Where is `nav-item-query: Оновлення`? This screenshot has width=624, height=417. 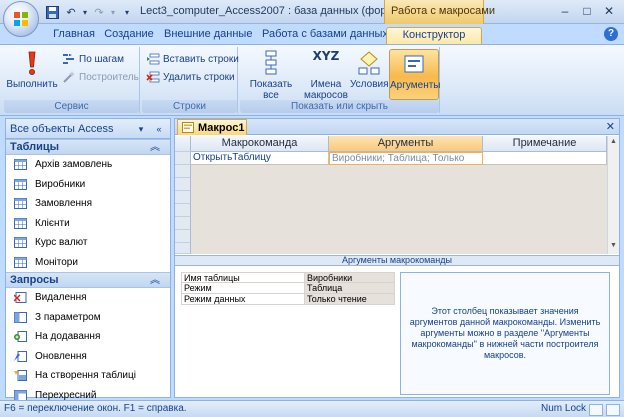
nav-item-query: Оновлення is located at coordinates (88, 357).